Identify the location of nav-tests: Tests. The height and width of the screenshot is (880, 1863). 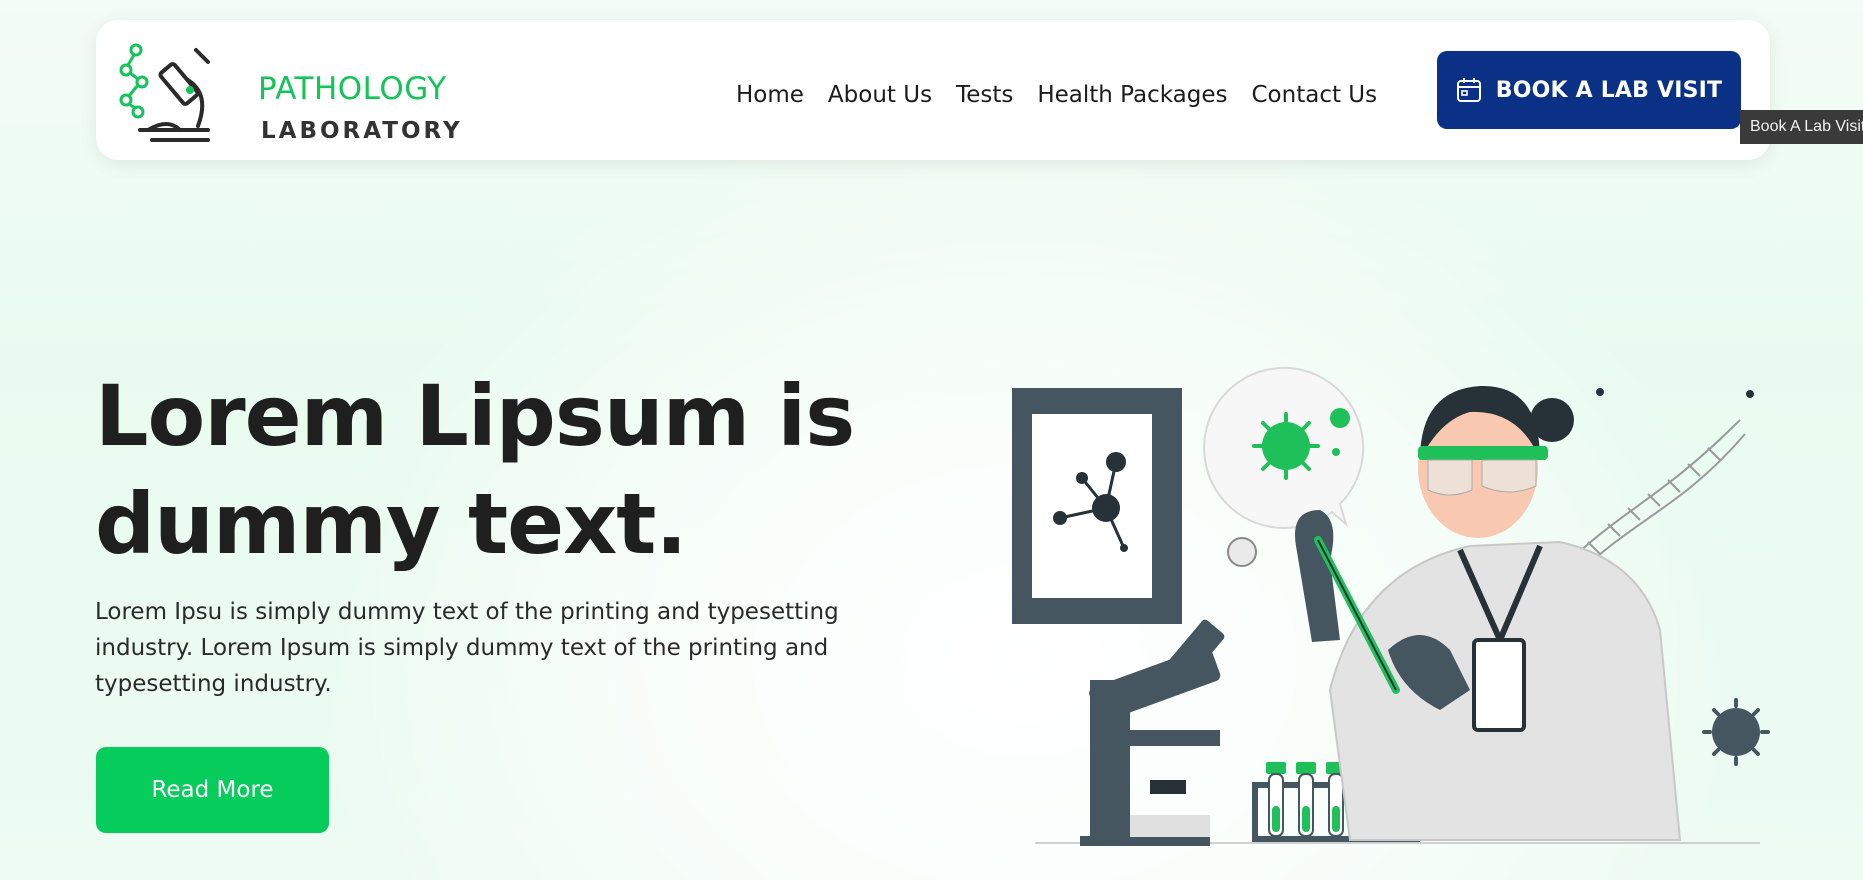
(984, 95).